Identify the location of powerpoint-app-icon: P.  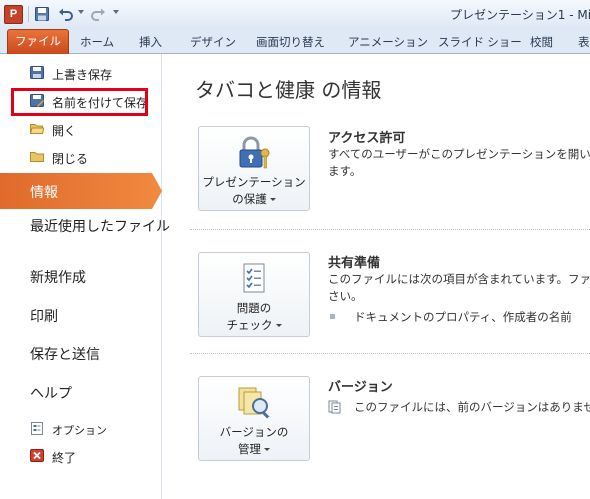
(13, 14).